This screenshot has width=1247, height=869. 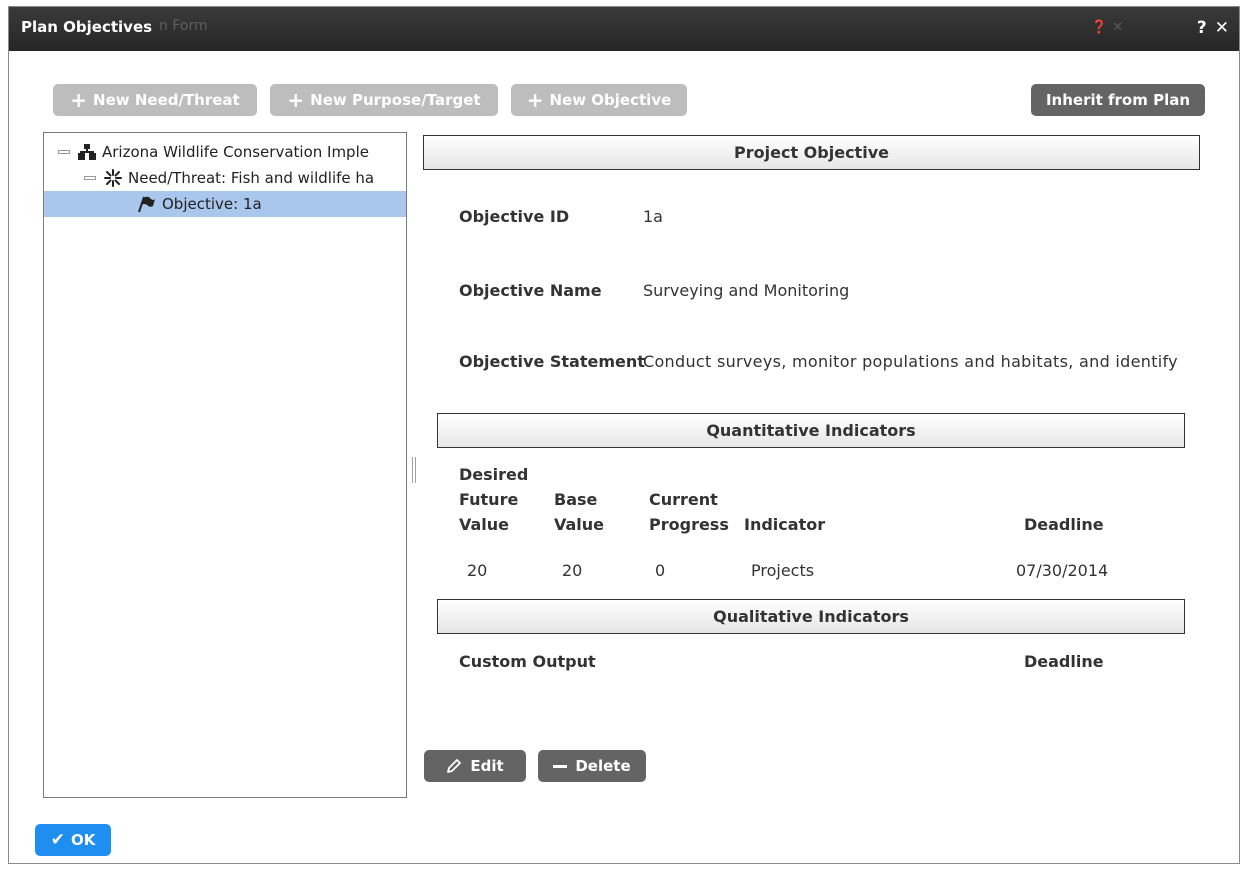 What do you see at coordinates (785, 524) in the screenshot?
I see `column-indicator: Indicator` at bounding box center [785, 524].